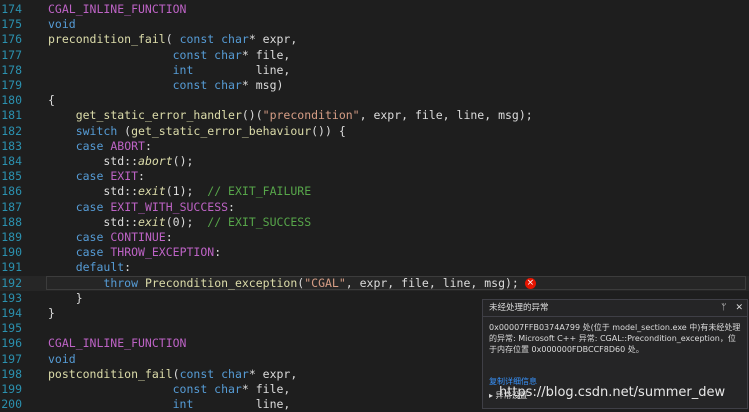  I want to click on code-text: CGAL_INLINE_FUNCTION, so click(117, 9).